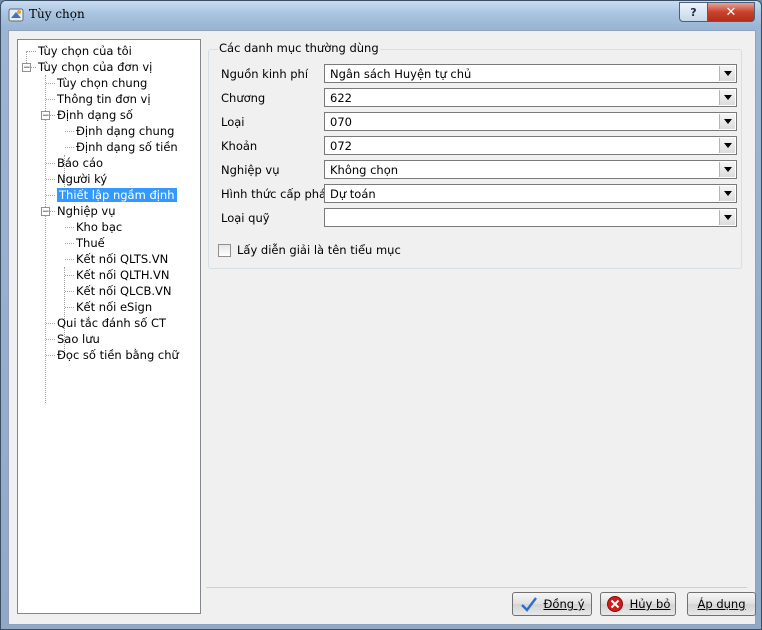  I want to click on tree-item: Kho bạc, so click(99, 227).